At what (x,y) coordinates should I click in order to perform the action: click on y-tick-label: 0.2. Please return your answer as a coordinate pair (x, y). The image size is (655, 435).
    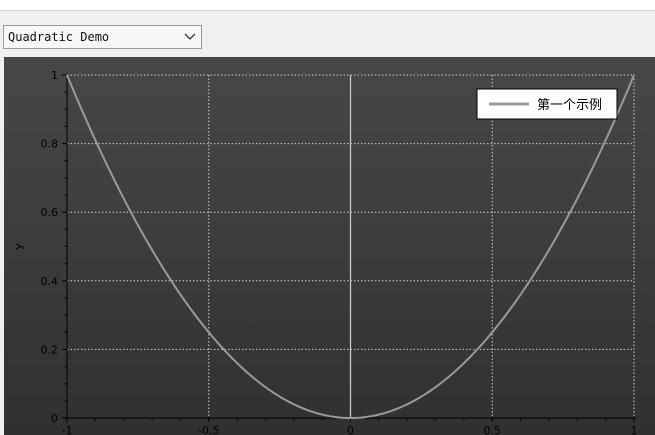
    Looking at the image, I should click on (50, 349).